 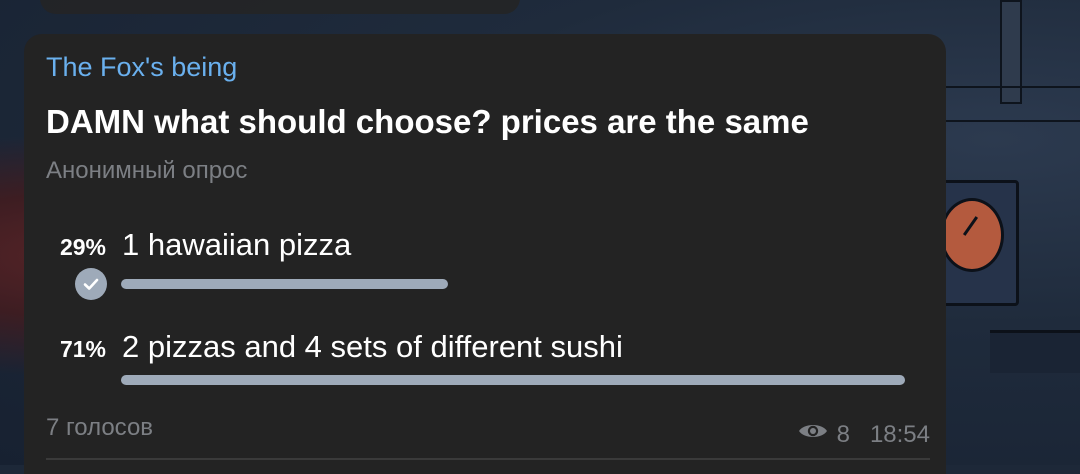 I want to click on view-count: 8, so click(x=843, y=434).